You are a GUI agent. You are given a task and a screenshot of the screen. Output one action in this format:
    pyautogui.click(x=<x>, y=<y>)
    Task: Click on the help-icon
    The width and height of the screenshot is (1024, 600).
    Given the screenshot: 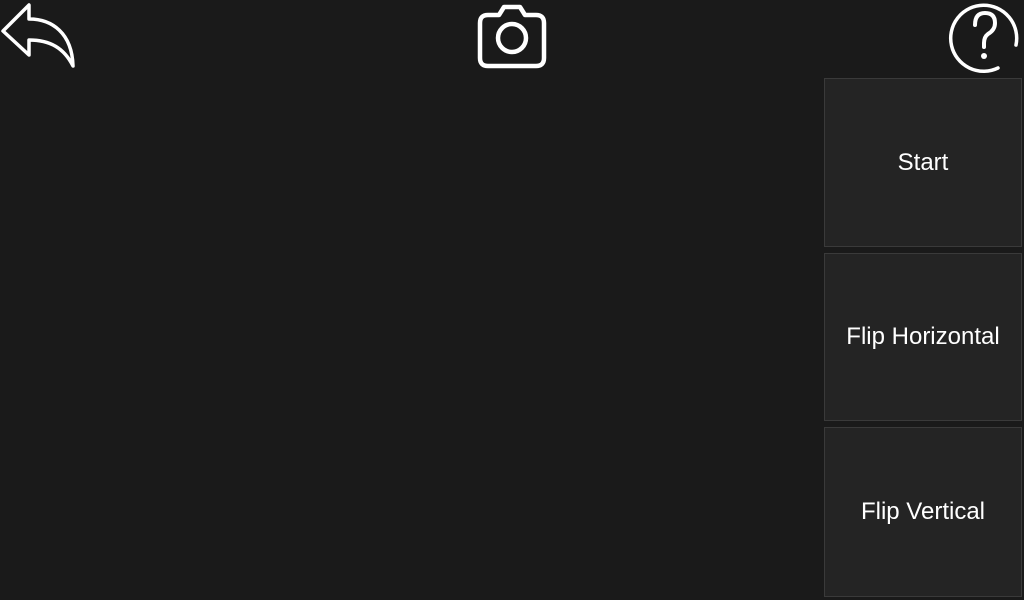 What is the action you would take?
    pyautogui.click(x=983, y=38)
    